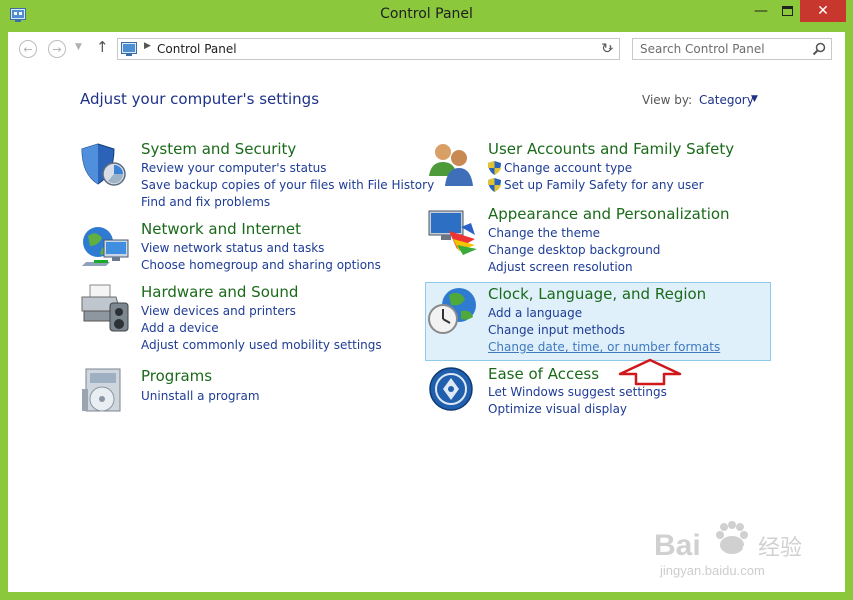 The width and height of the screenshot is (853, 600). What do you see at coordinates (200, 99) in the screenshot?
I see `page-title: Adjust your computer's settings` at bounding box center [200, 99].